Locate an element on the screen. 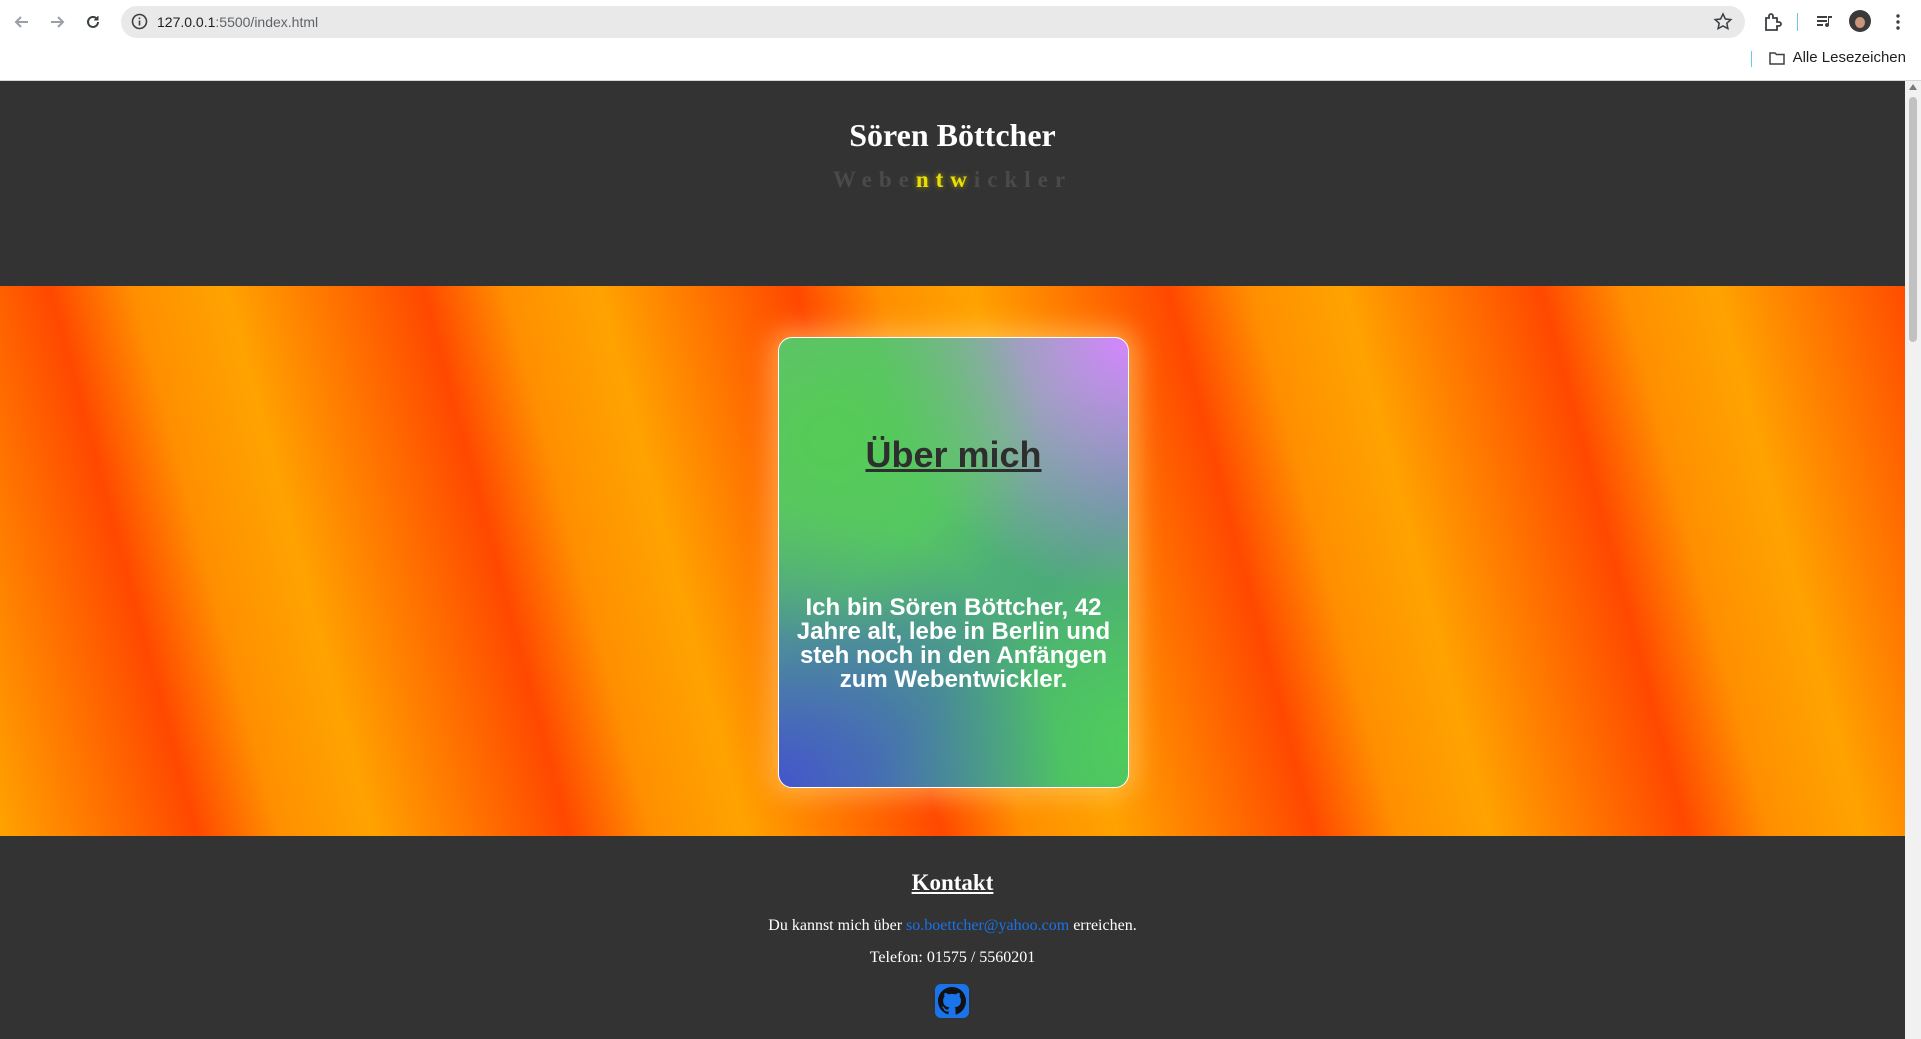  github-link is located at coordinates (952, 1001).